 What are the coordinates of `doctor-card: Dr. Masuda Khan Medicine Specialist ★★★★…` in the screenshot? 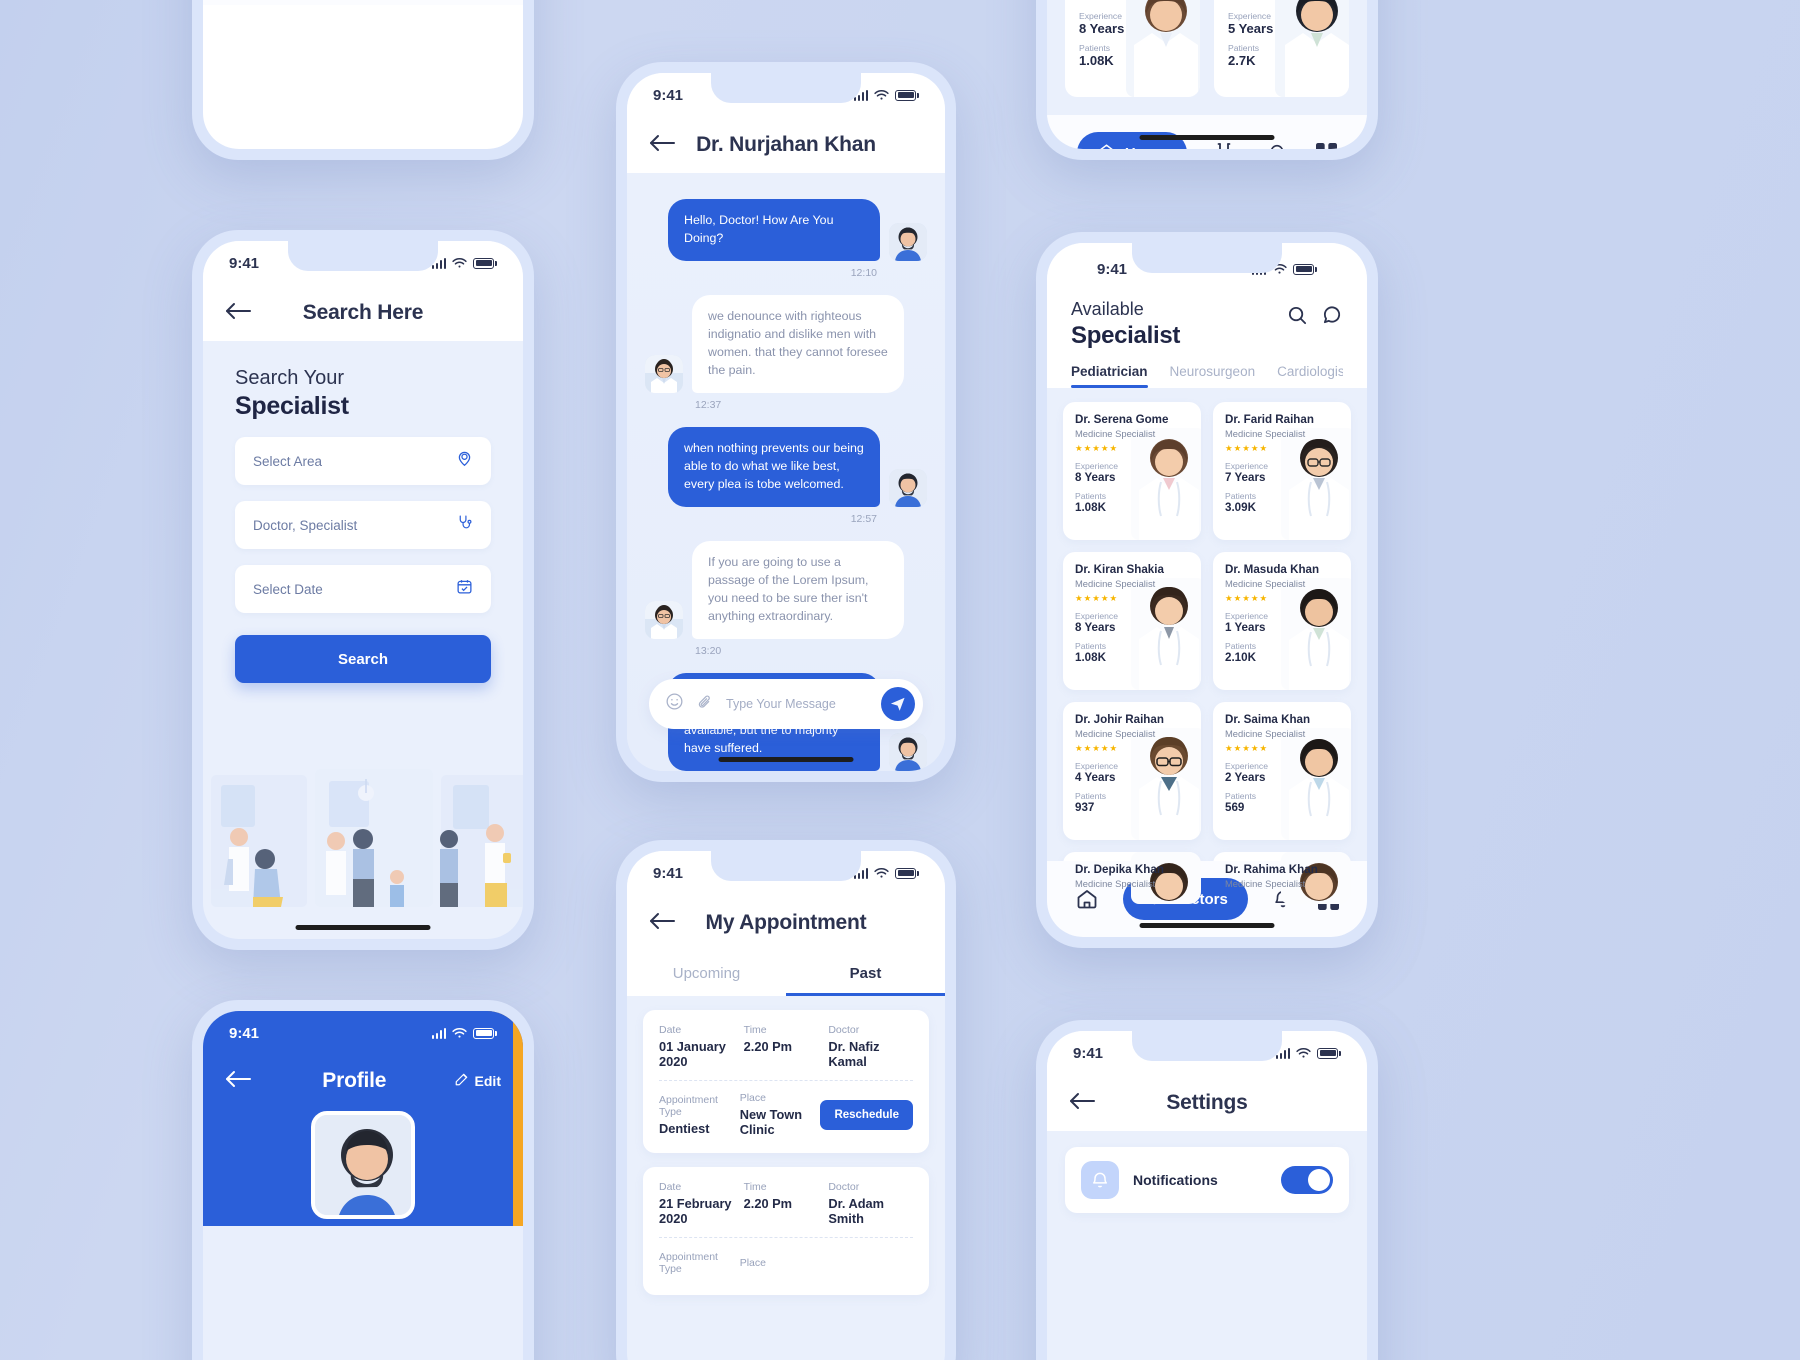 It's located at (1282, 621).